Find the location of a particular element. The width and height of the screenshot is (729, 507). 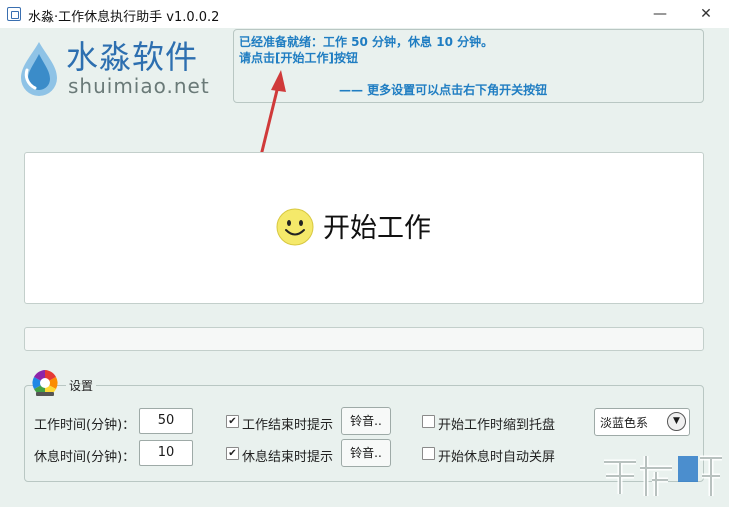

rest-ringtone-button: 铃音.. is located at coordinates (366, 453).